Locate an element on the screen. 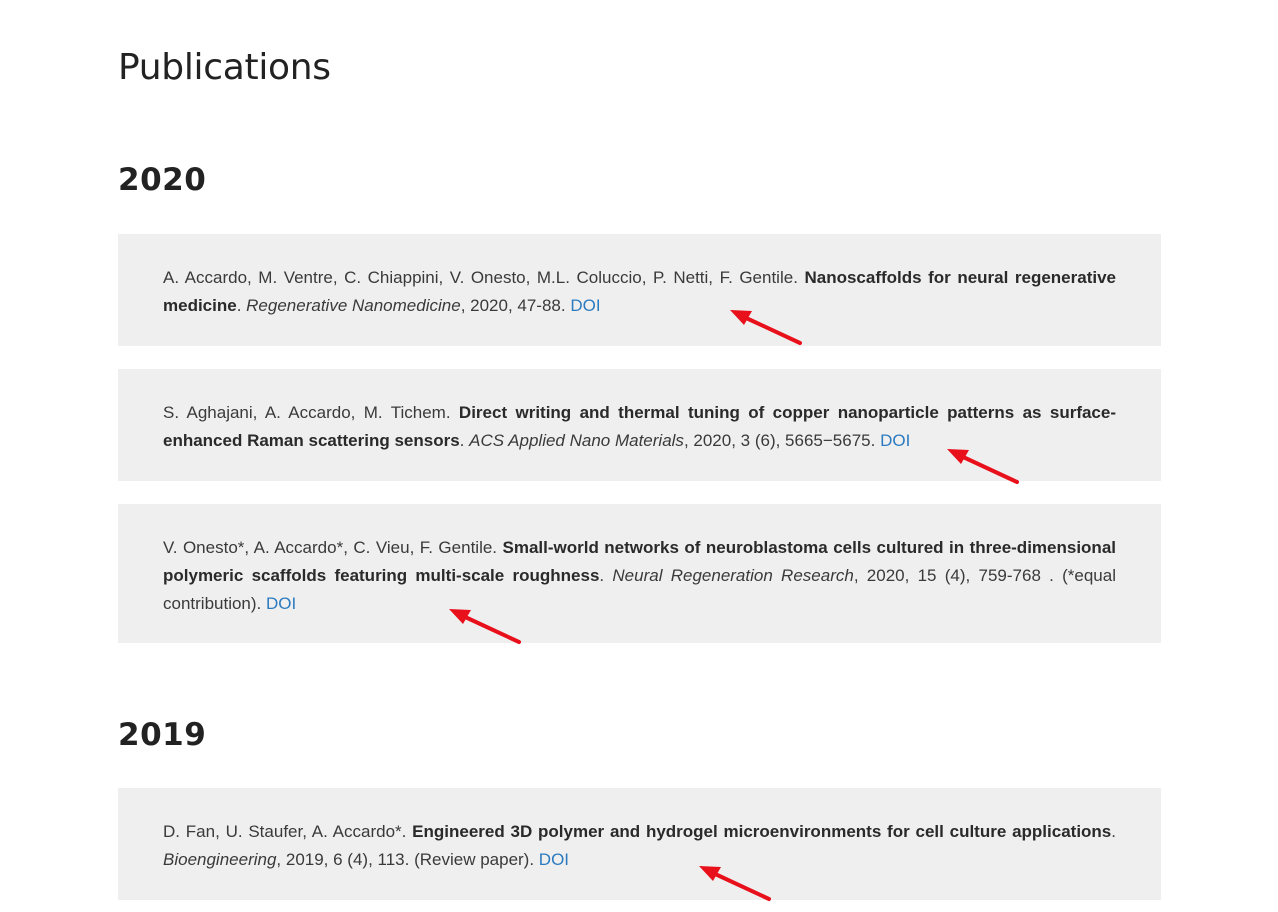 This screenshot has height=912, width=1278. publication-details: , 2020, 47-88. is located at coordinates (515, 305).